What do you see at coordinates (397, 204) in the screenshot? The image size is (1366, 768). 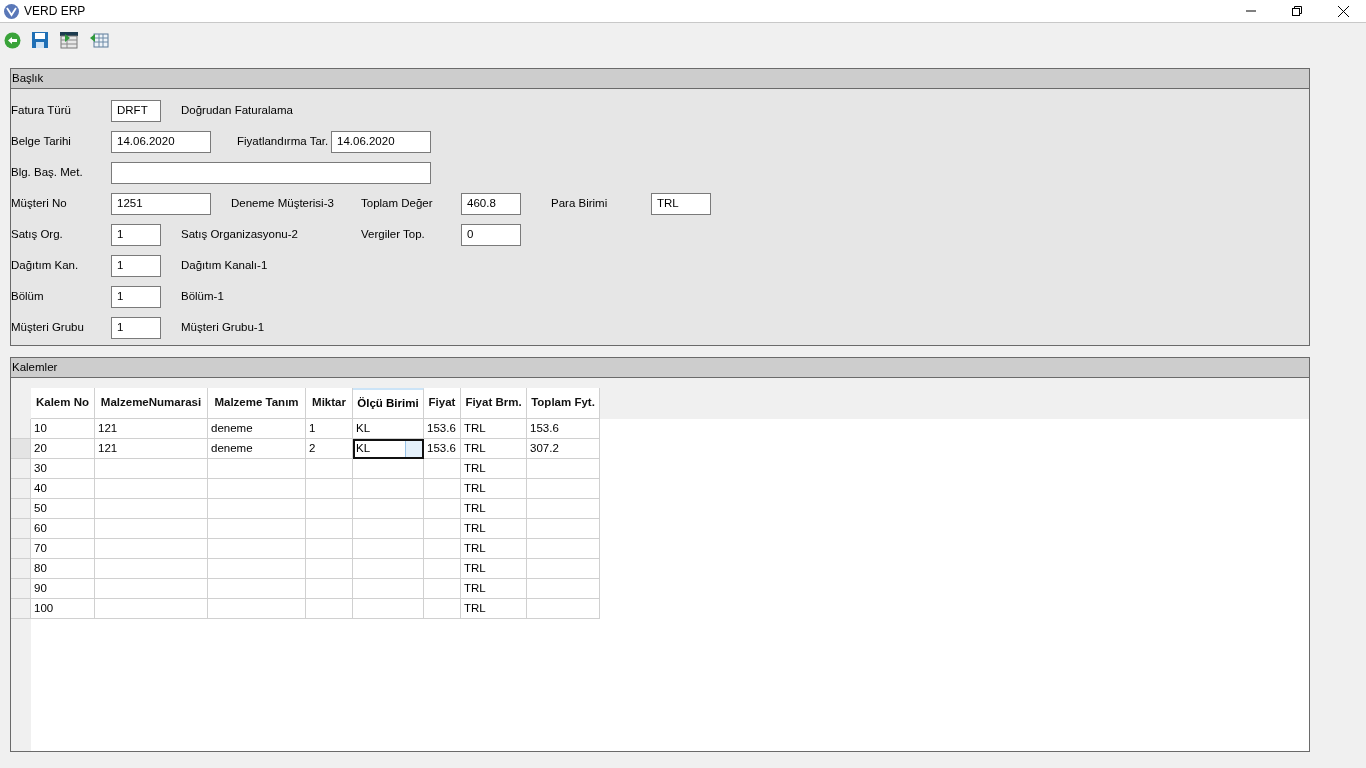 I see `field-label: Toplam Değer` at bounding box center [397, 204].